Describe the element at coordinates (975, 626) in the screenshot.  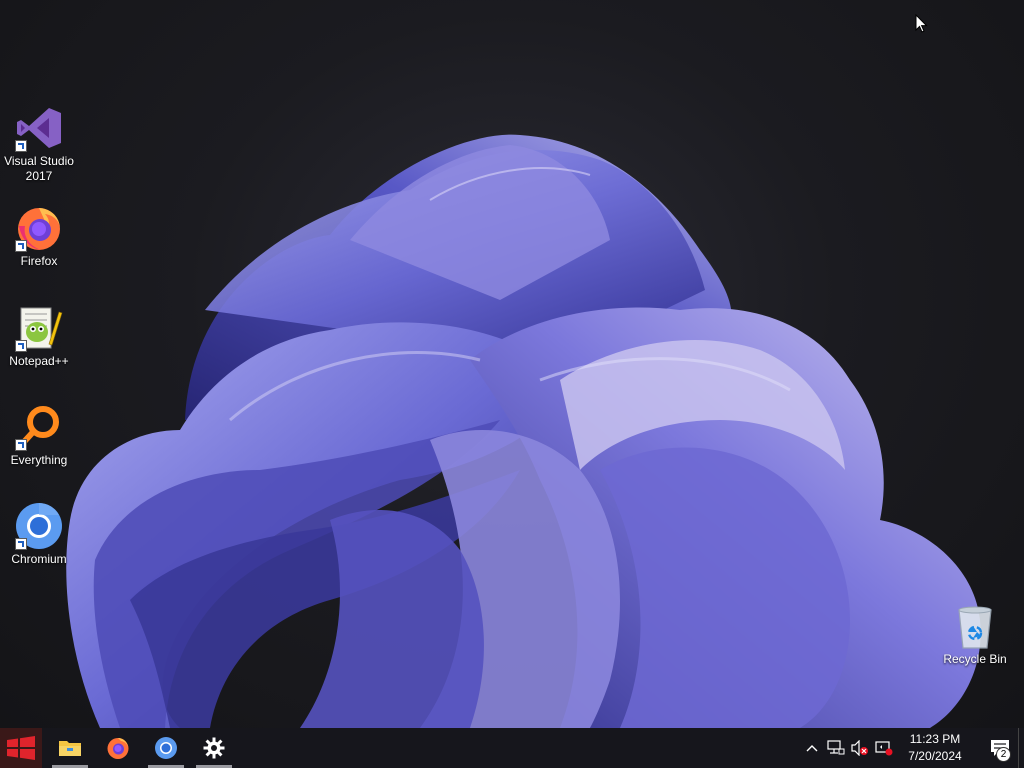
I see `recycle-bin-icon` at that location.